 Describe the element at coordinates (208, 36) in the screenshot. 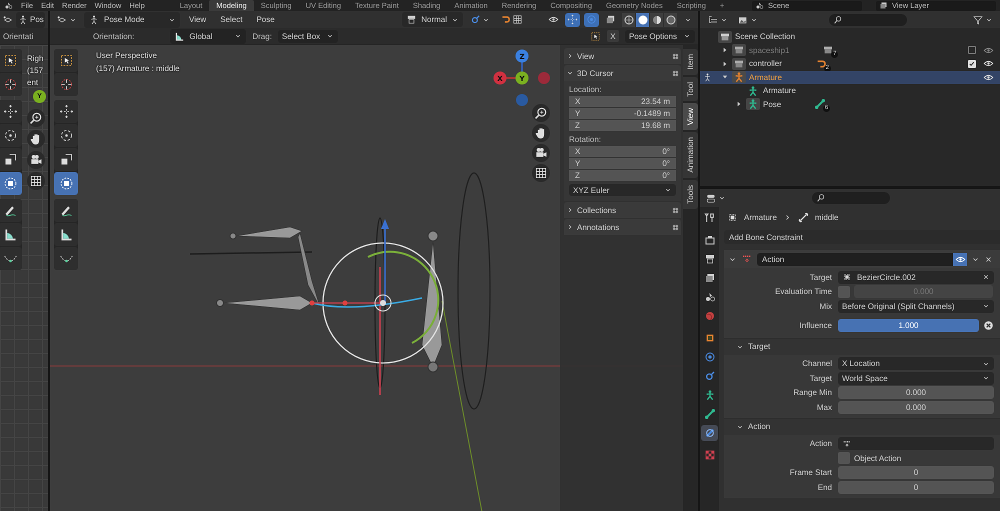

I see `orientation-dropdown: Global` at that location.